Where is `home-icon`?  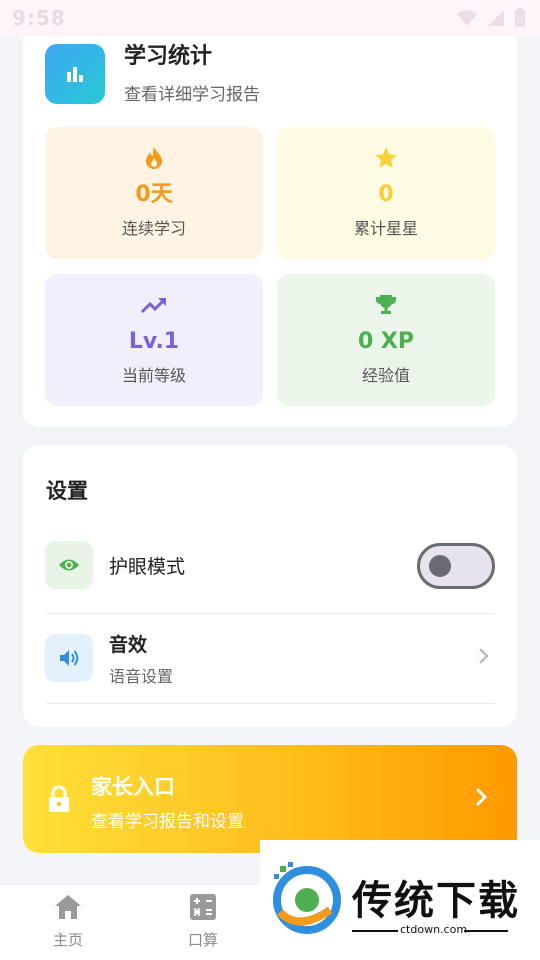
home-icon is located at coordinates (68, 907).